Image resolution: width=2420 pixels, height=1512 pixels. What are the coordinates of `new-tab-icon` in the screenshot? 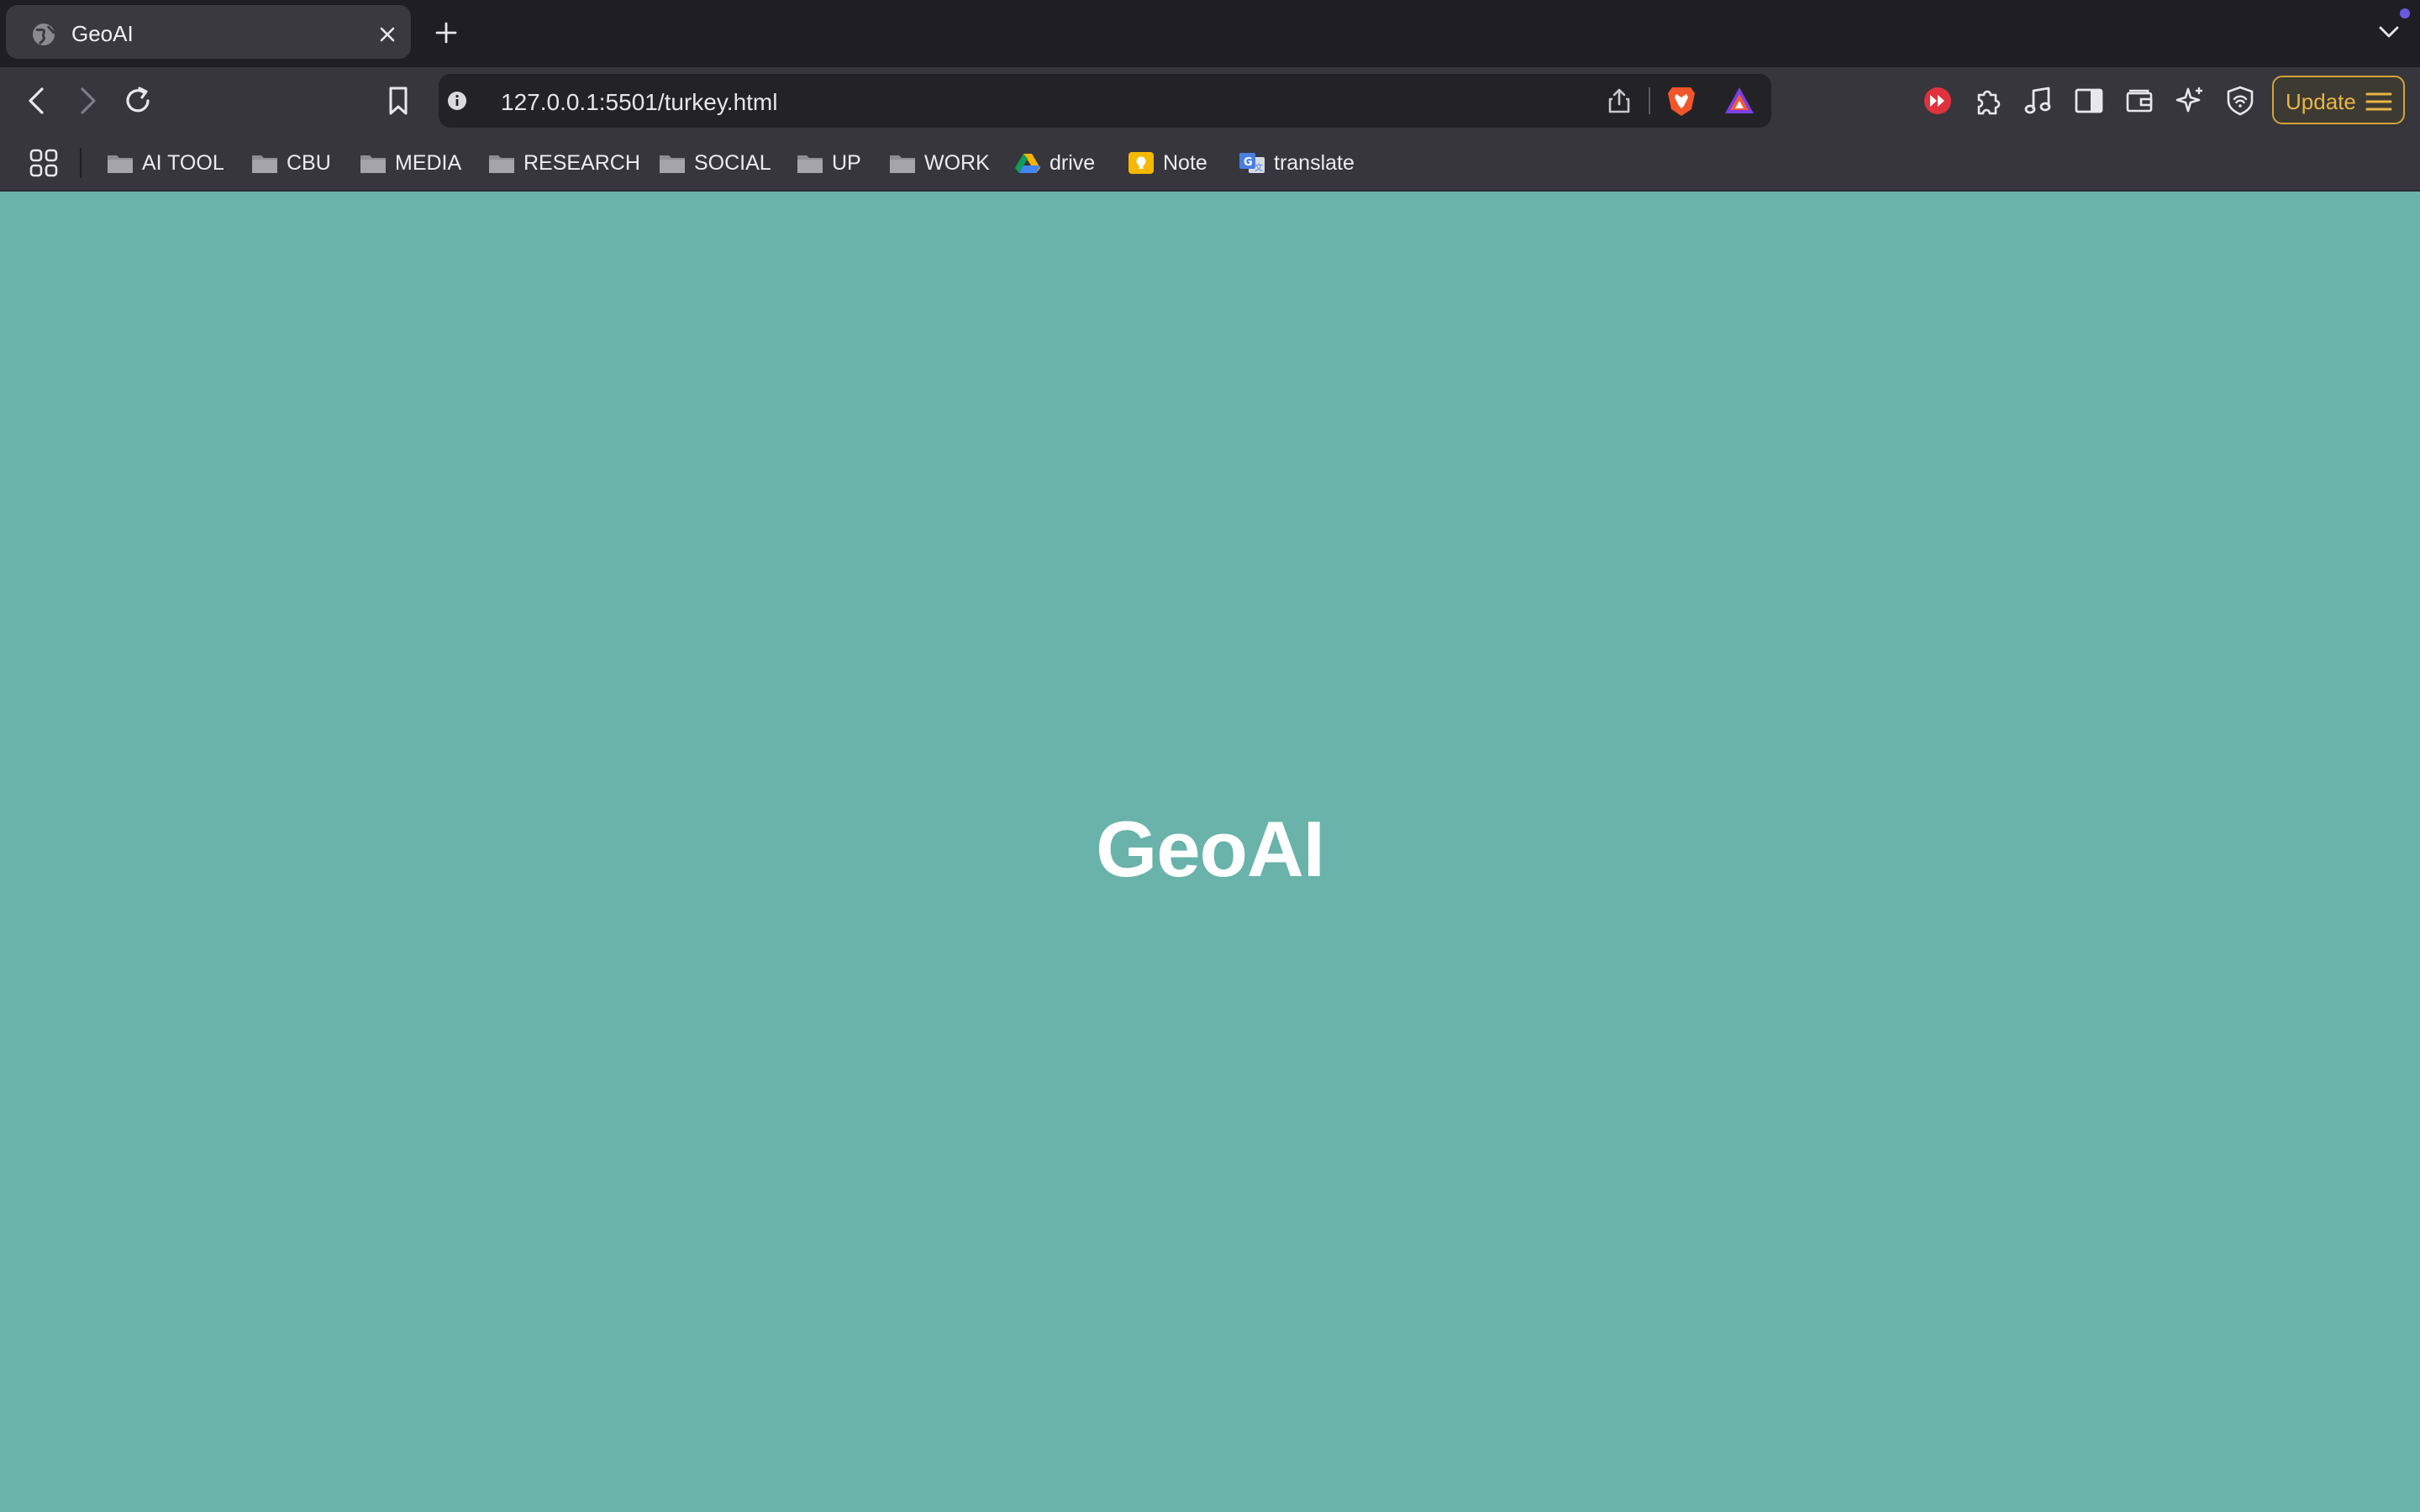 It's located at (446, 33).